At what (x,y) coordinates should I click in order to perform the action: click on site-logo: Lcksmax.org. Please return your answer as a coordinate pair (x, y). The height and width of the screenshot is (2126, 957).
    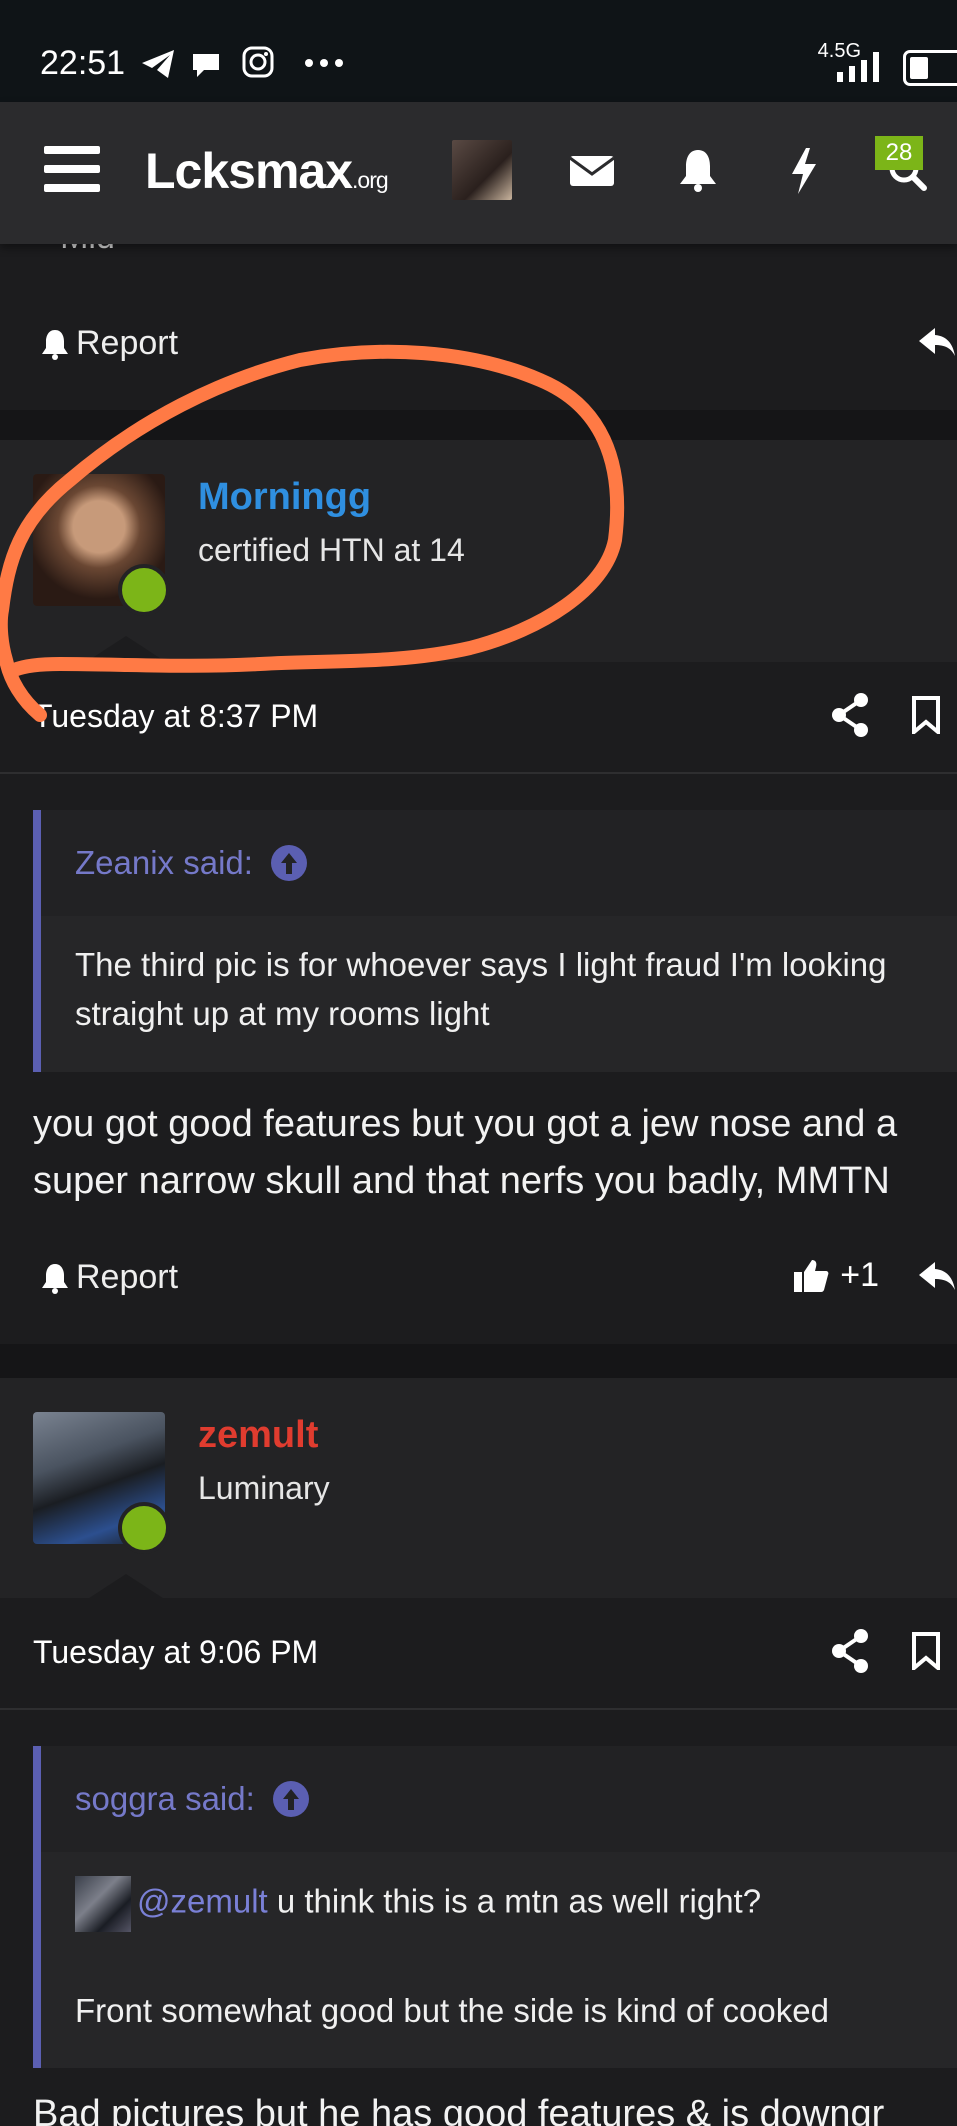
    Looking at the image, I should click on (267, 171).